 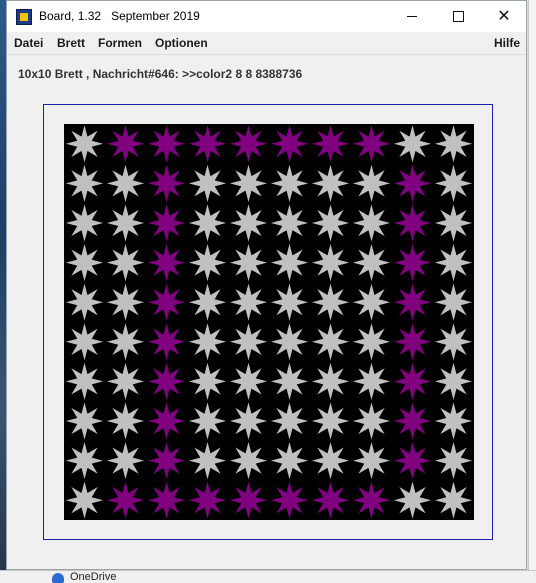 I want to click on close-button: ✕, so click(x=504, y=16).